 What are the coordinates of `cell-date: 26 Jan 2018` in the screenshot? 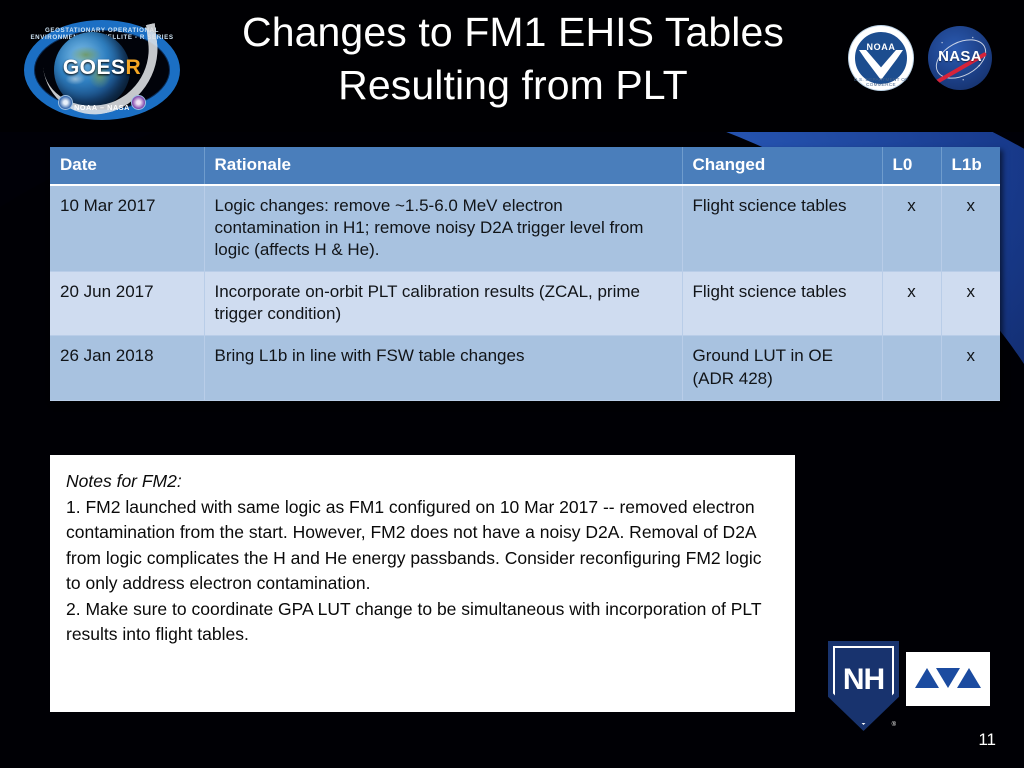 It's located at (127, 368).